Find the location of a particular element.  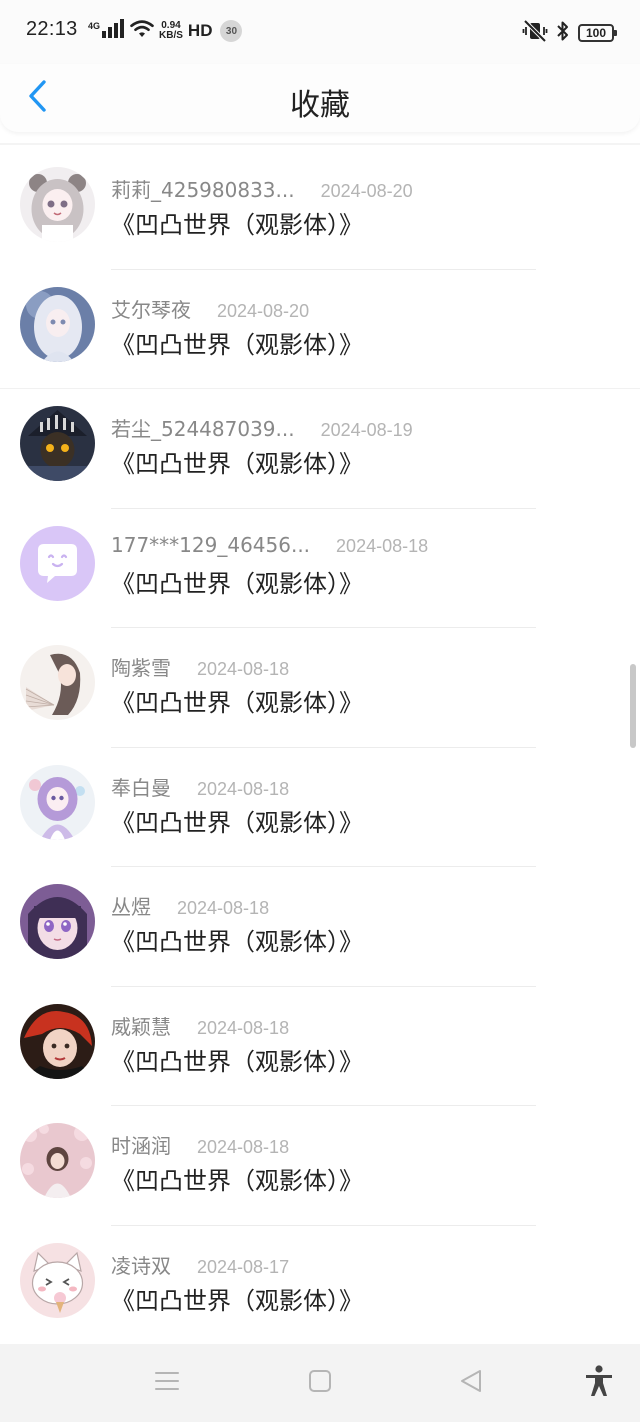

bluetooth-icon is located at coordinates (563, 33).